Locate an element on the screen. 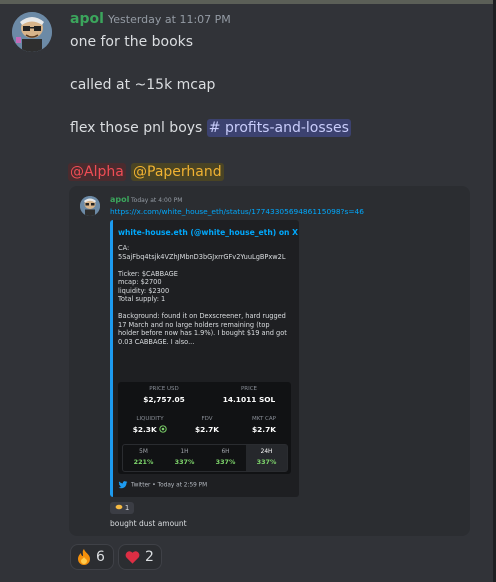  avatar is located at coordinates (32, 32).